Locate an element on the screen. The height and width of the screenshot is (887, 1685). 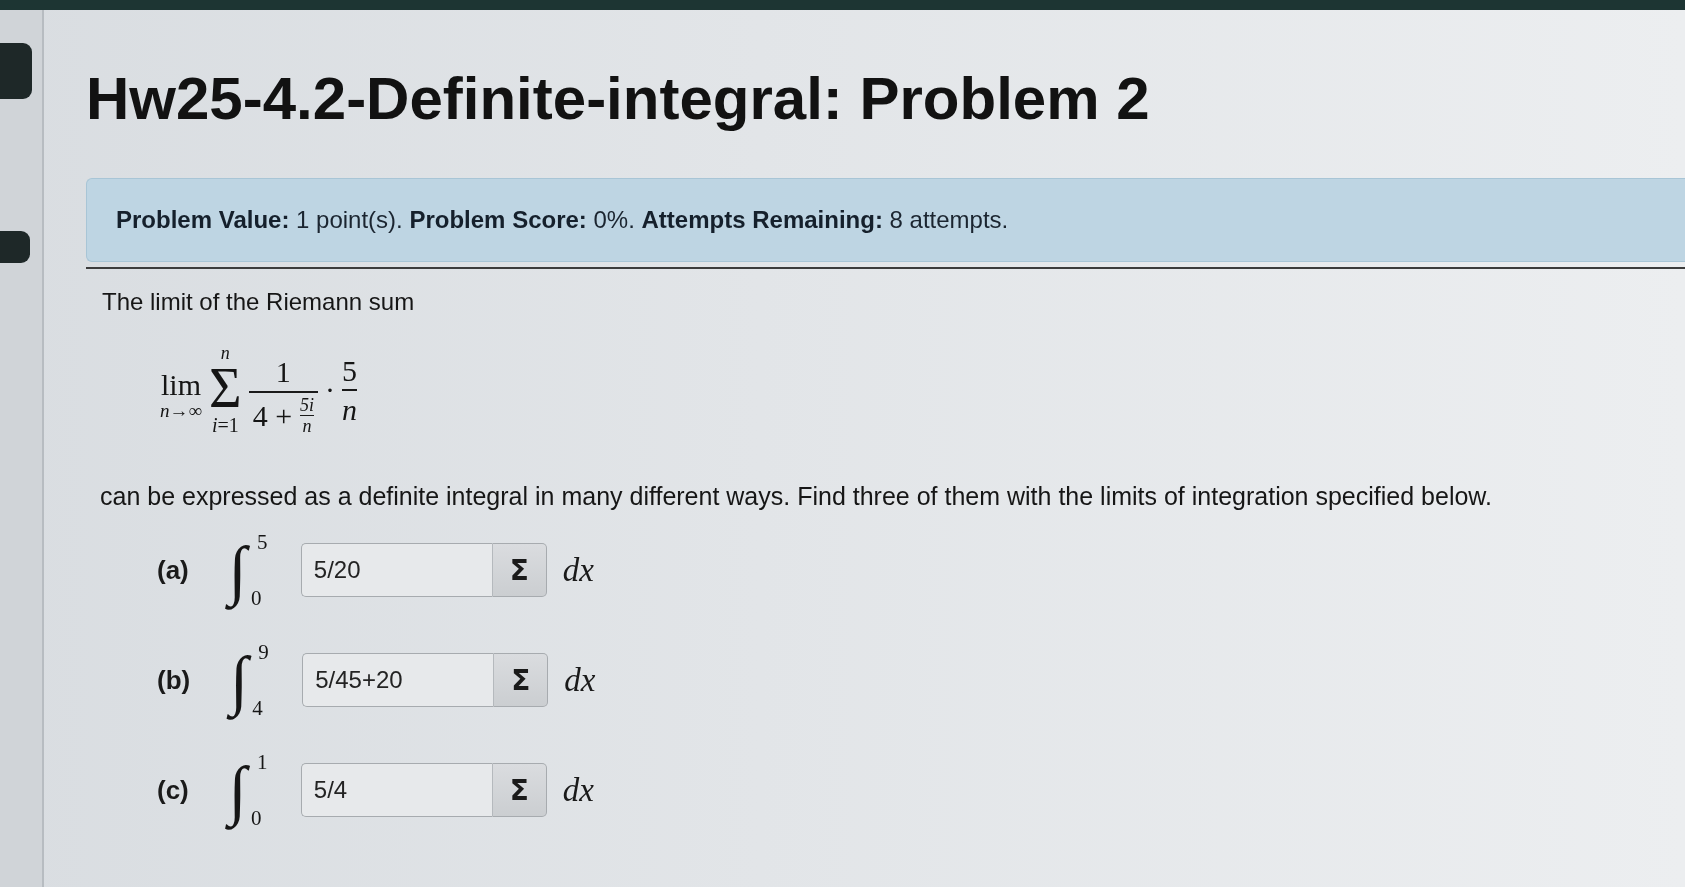
factor-numerator: 5 is located at coordinates (350, 370).